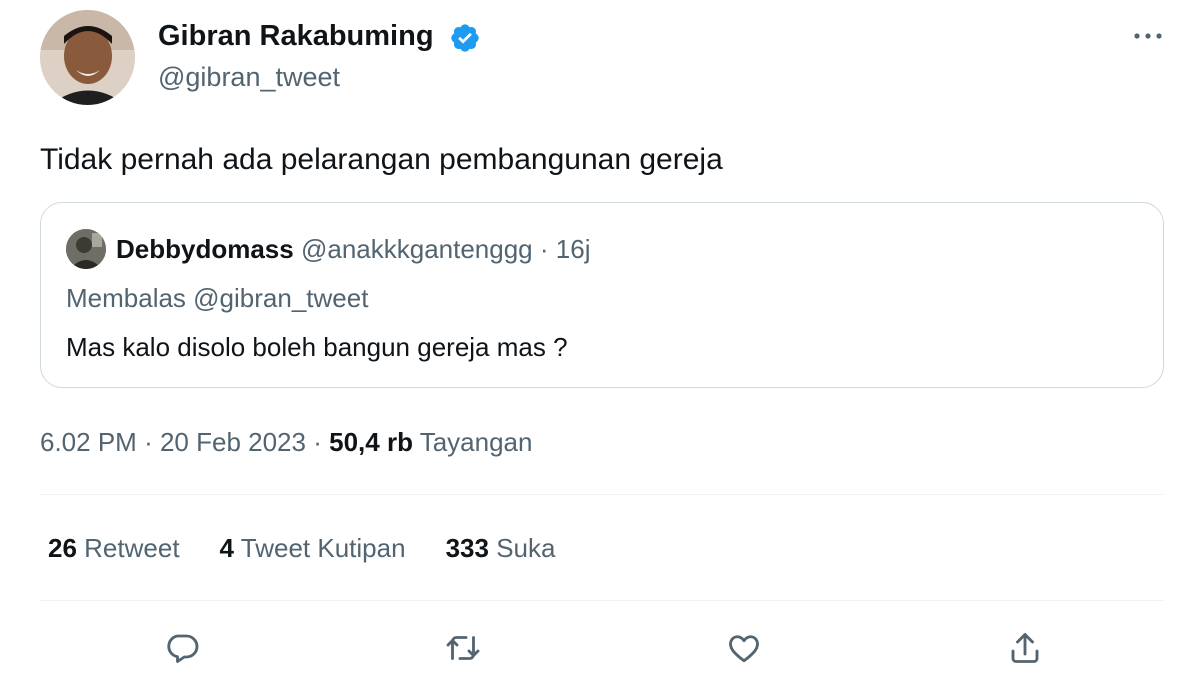  Describe the element at coordinates (227, 548) in the screenshot. I see `stat-count: 4` at that location.